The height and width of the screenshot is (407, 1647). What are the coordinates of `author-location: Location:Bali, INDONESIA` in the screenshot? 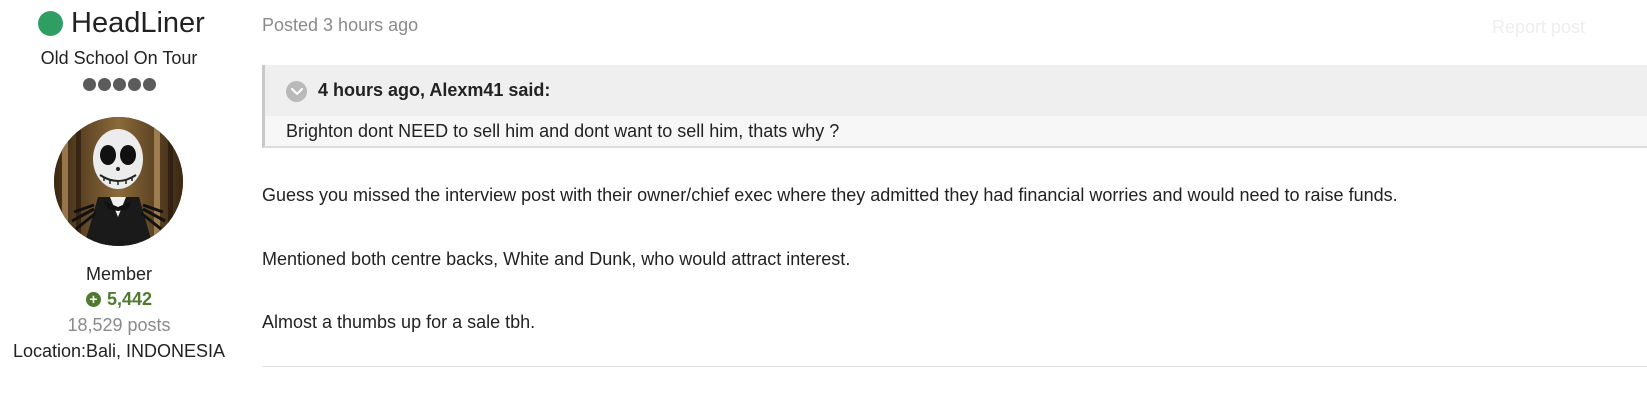 It's located at (119, 351).